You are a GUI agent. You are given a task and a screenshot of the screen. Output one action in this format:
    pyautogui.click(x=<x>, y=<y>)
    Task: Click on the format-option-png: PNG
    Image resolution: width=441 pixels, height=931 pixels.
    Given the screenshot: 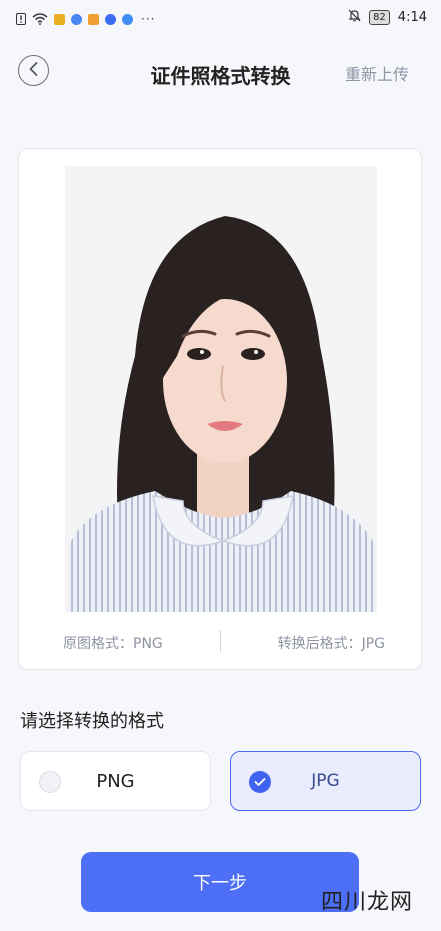 What is the action you would take?
    pyautogui.click(x=115, y=781)
    